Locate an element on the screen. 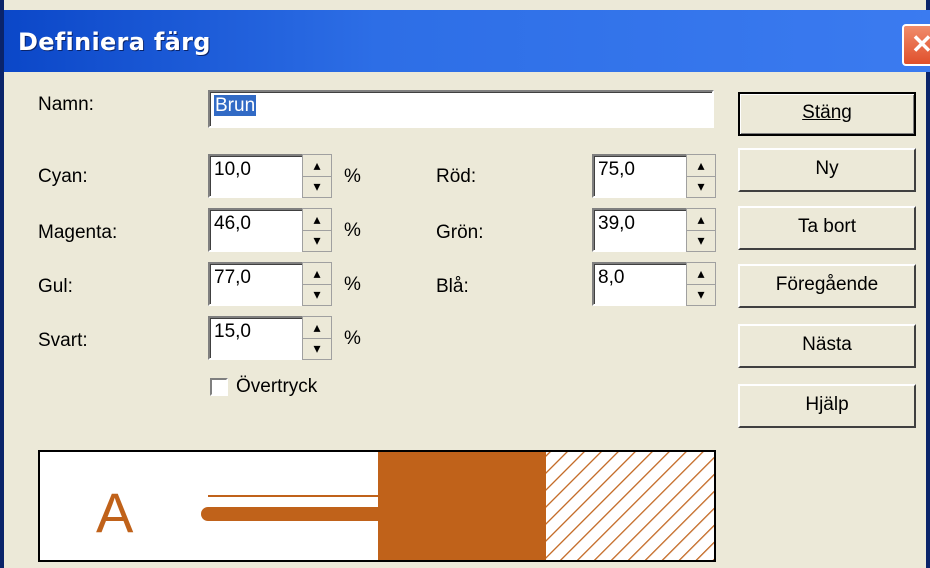  blue-input: 8,0 is located at coordinates (640, 284).